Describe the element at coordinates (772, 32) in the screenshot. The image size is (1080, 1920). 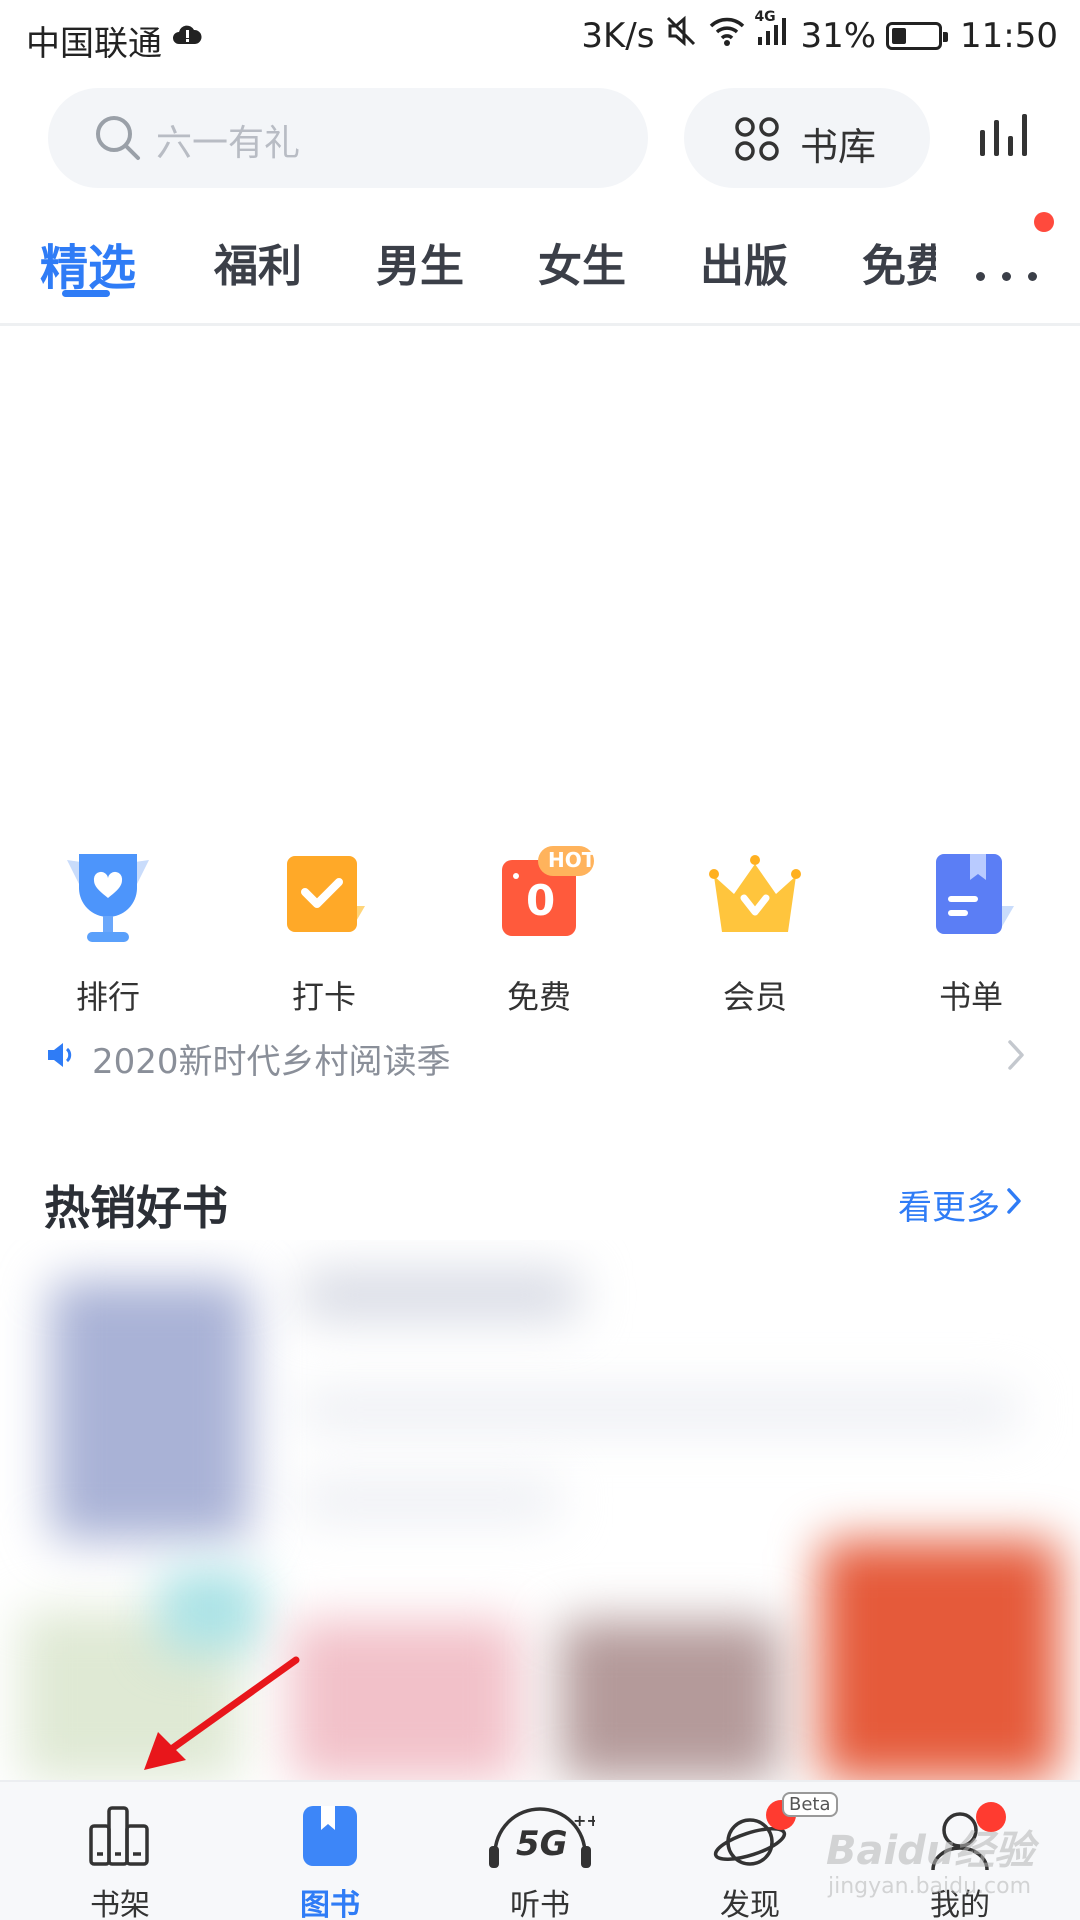
I see `signal-icon: 4G` at that location.